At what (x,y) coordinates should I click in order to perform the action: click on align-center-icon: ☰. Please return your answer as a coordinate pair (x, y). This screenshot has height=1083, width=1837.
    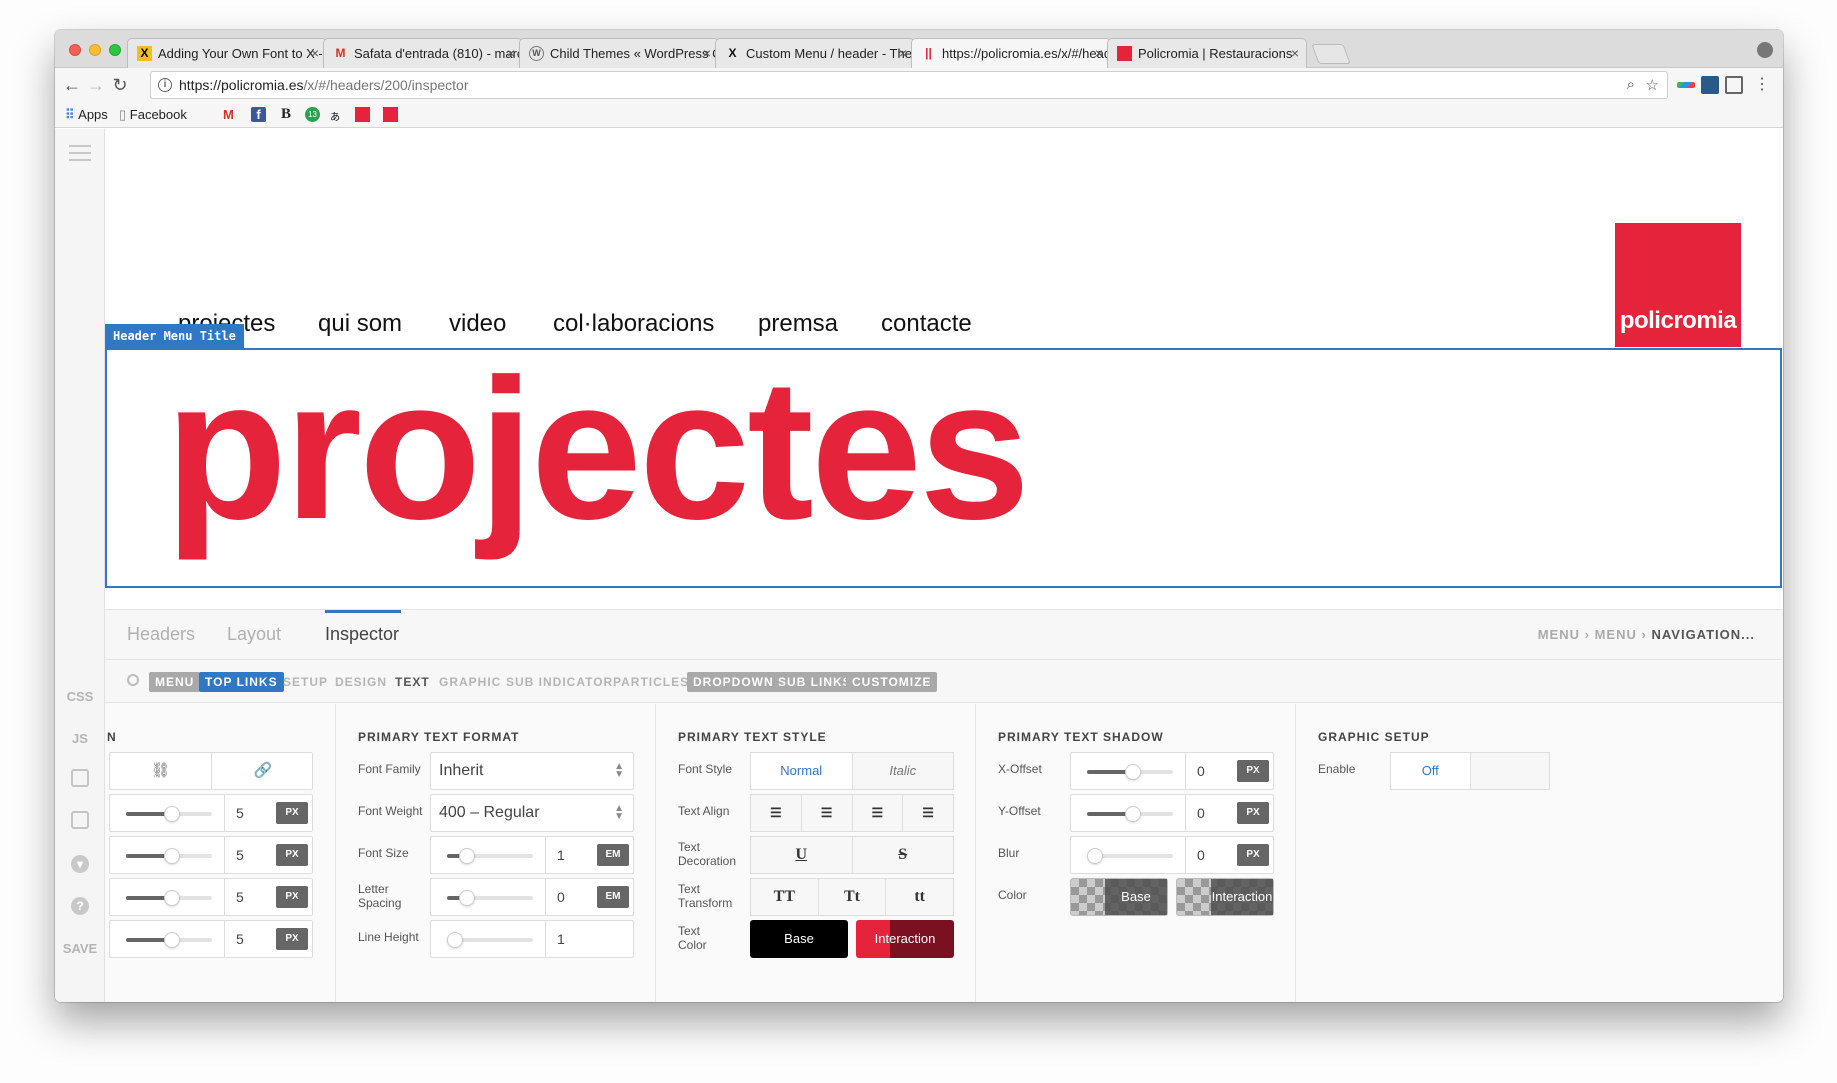
    Looking at the image, I should click on (827, 813).